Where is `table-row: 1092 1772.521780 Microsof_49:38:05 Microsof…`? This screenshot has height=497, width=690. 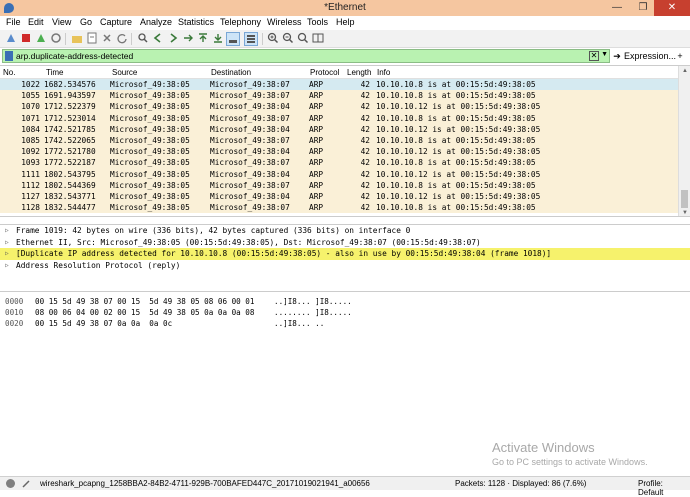 table-row: 1092 1772.521780 Microsof_49:38:05 Microsof… is located at coordinates (339, 152).